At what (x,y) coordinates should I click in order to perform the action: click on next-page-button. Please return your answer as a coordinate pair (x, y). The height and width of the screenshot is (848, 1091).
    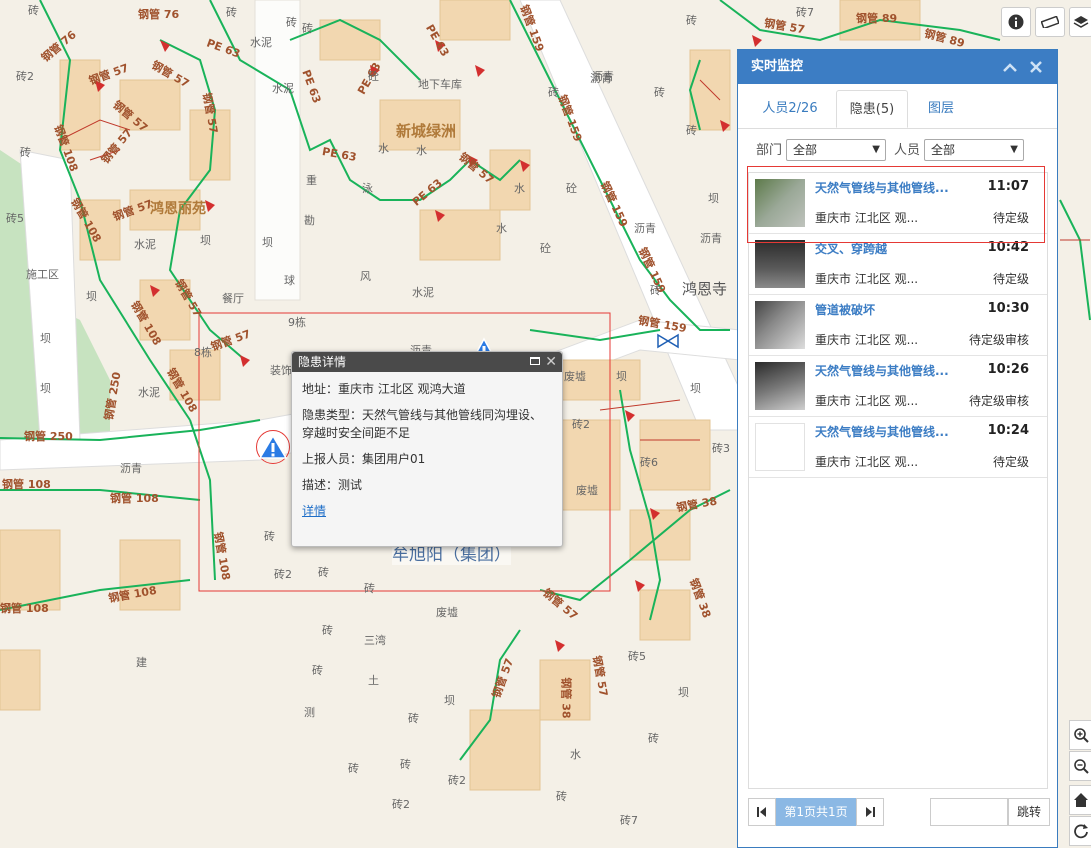
    Looking at the image, I should click on (870, 812).